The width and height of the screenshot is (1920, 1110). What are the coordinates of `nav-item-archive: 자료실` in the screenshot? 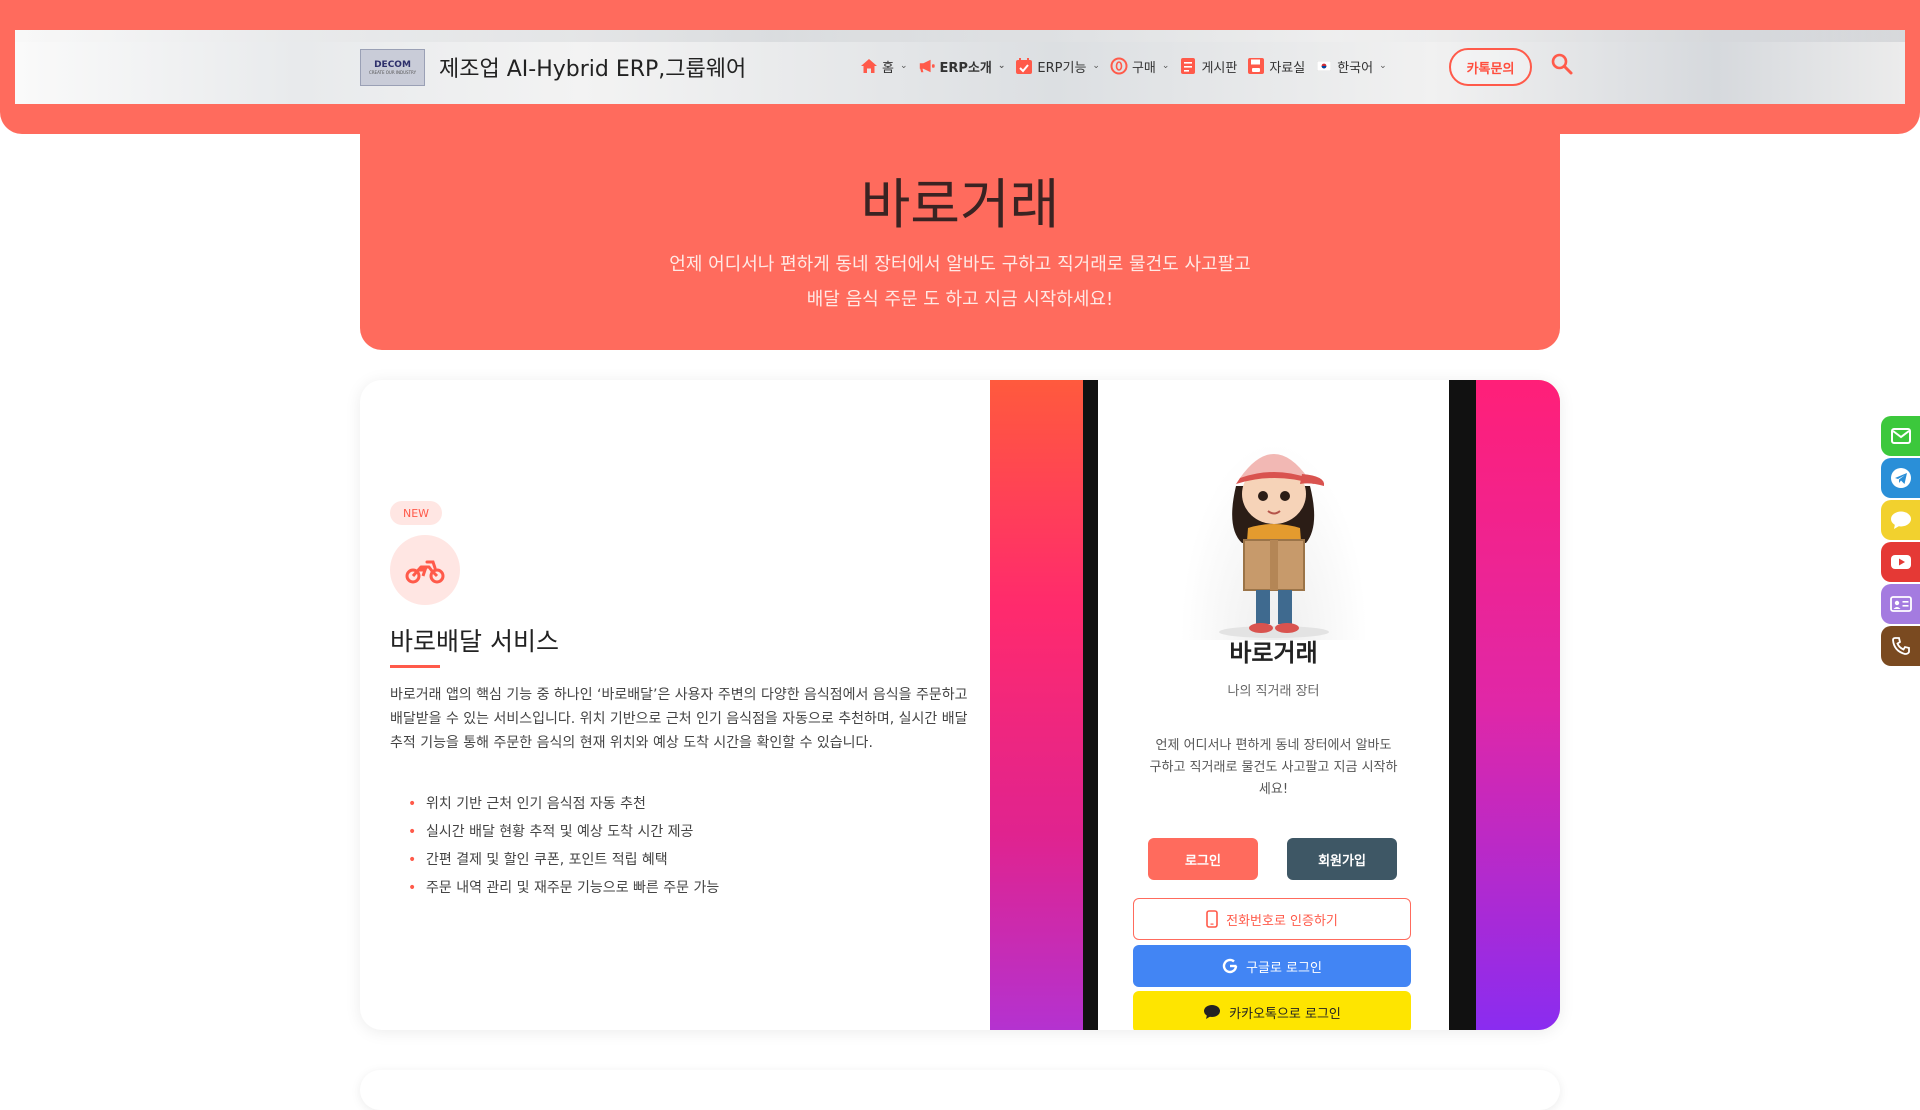 It's located at (1276, 66).